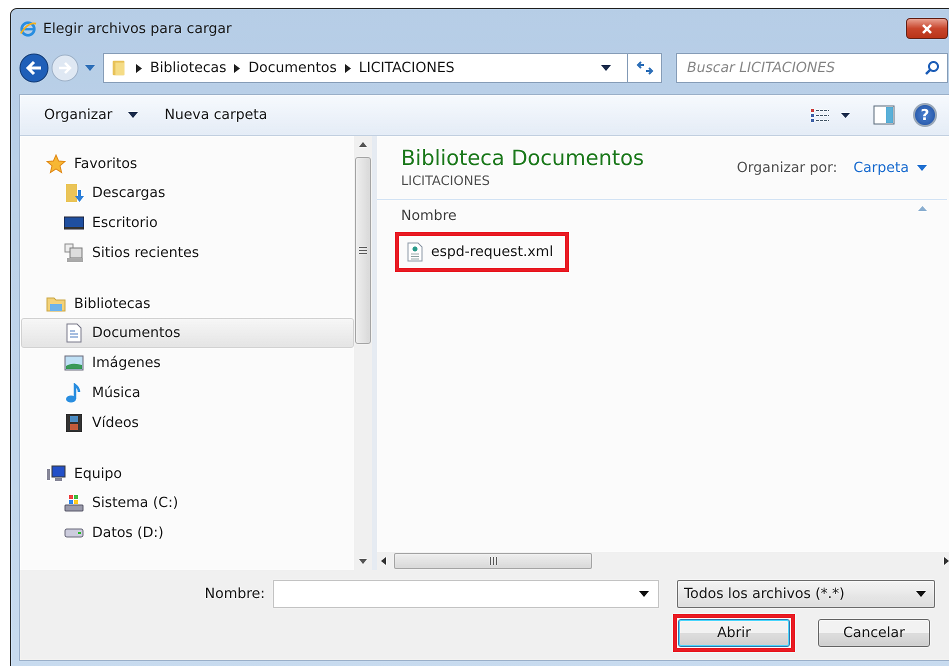 This screenshot has width=949, height=666. What do you see at coordinates (415, 252) in the screenshot?
I see `xml-file-icon` at bounding box center [415, 252].